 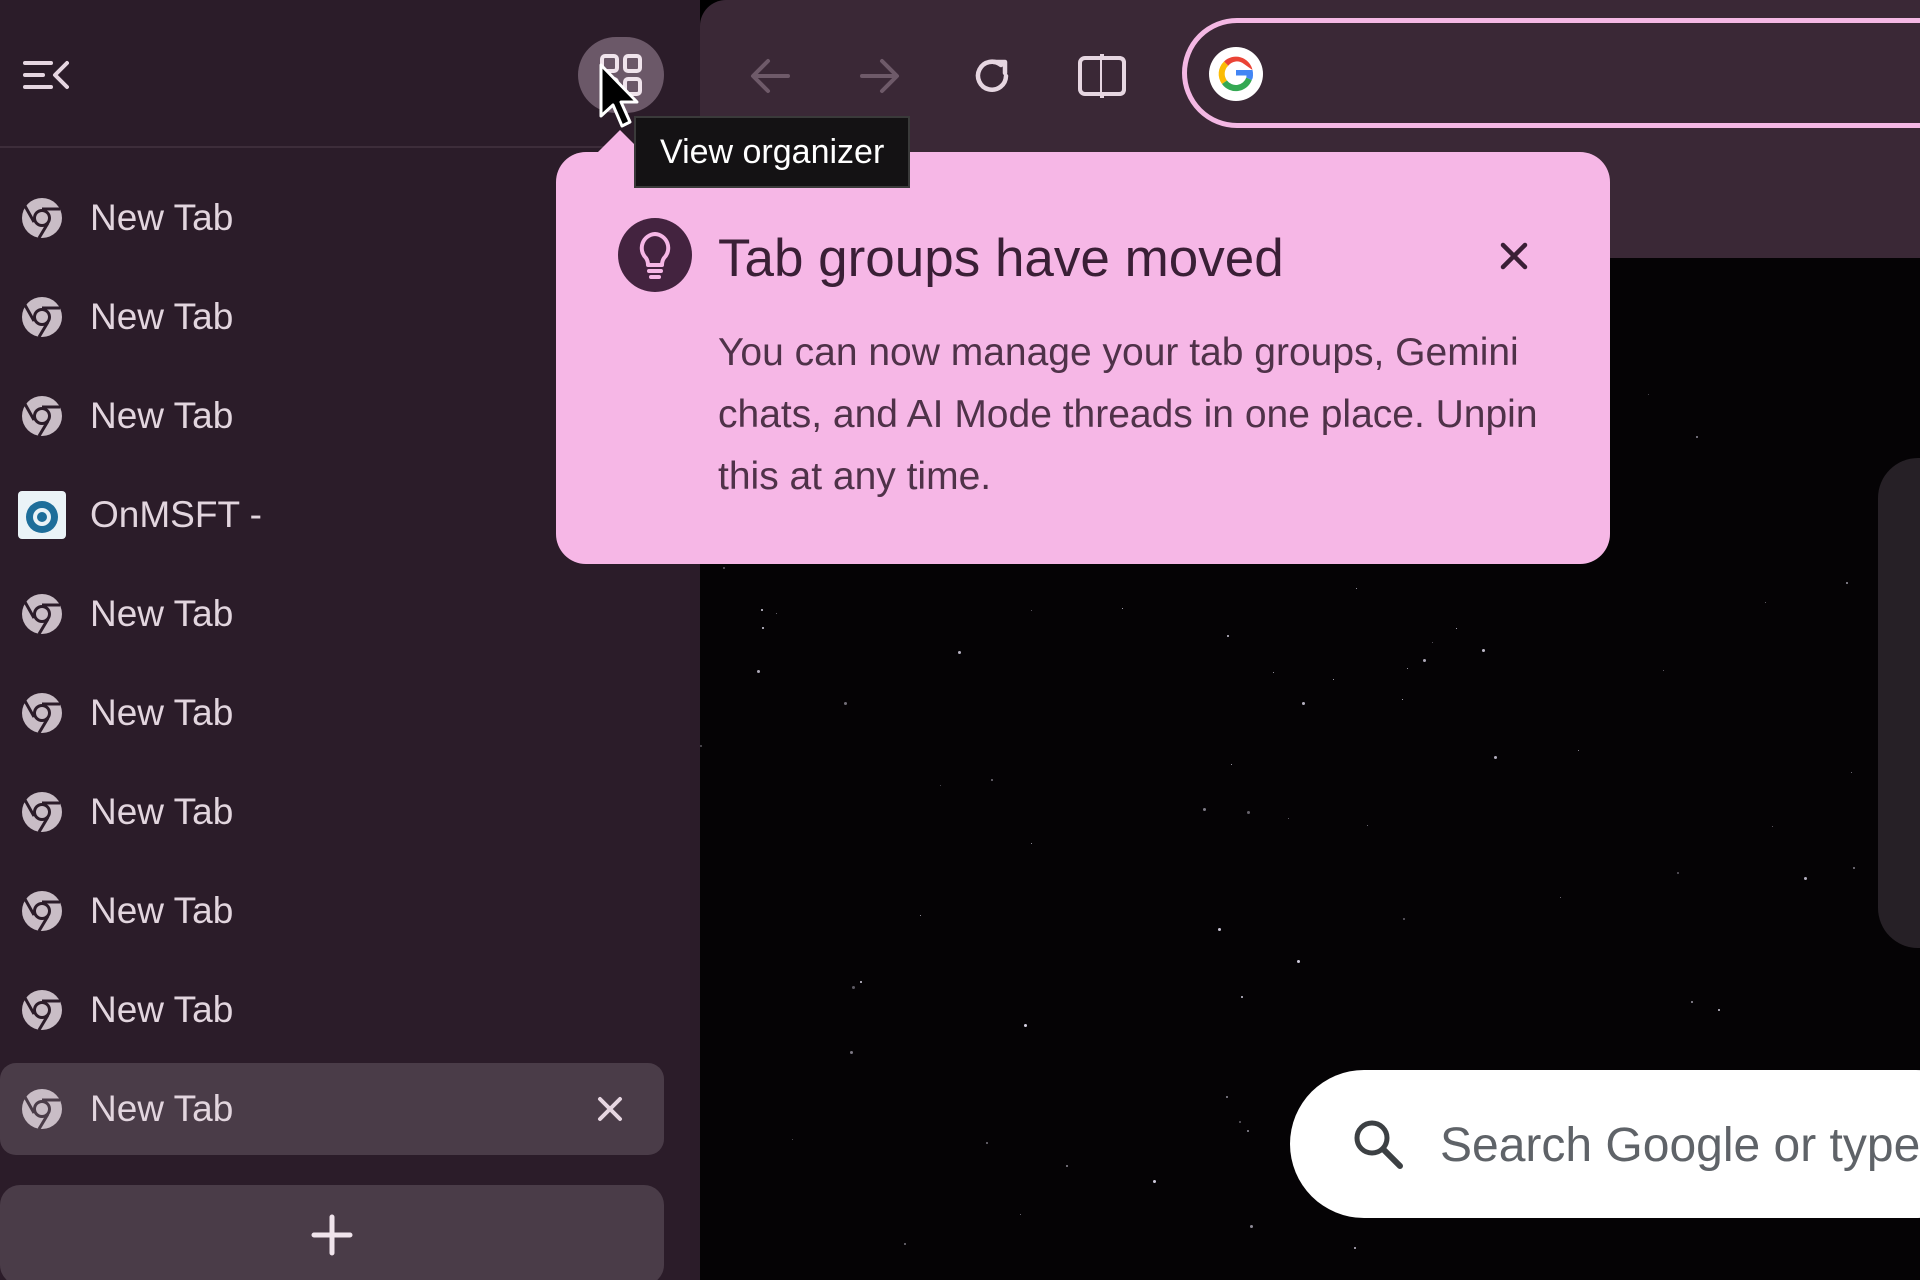 I want to click on split-view-icon, so click(x=1102, y=76).